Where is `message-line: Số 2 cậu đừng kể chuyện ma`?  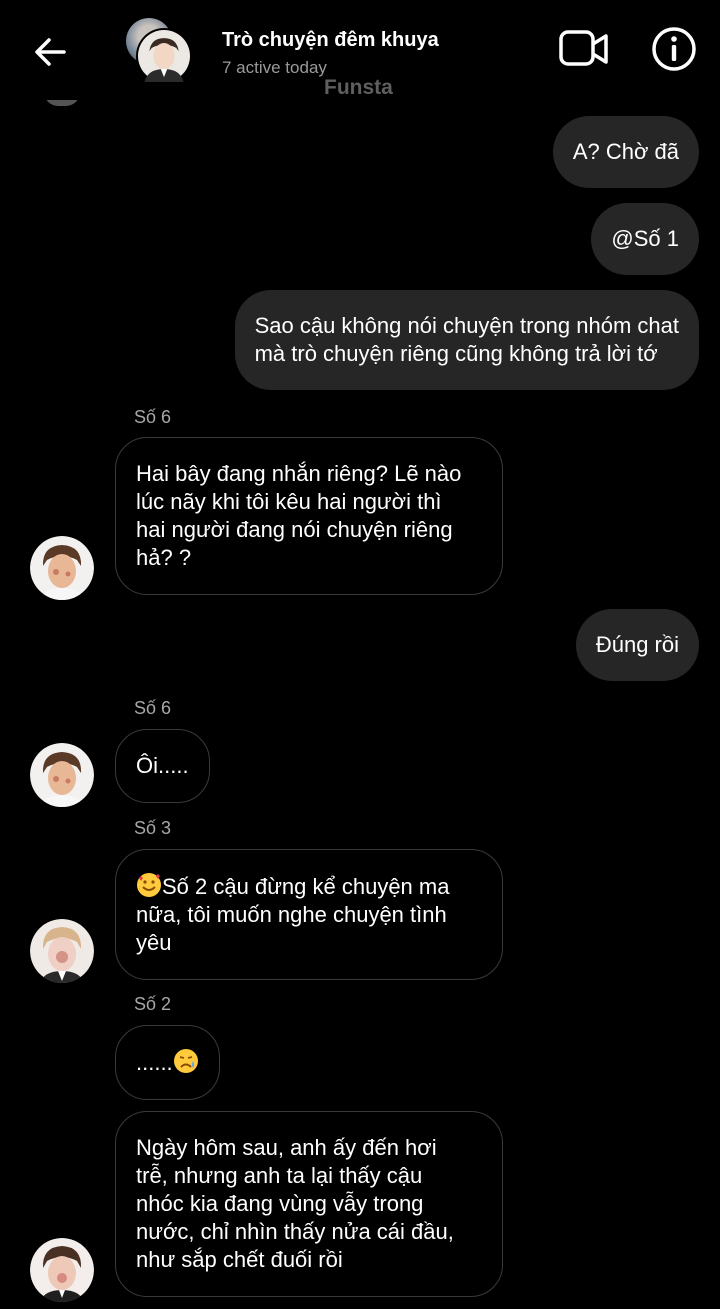
message-line: Số 2 cậu đừng kể chuyện ma is located at coordinates (309, 886).